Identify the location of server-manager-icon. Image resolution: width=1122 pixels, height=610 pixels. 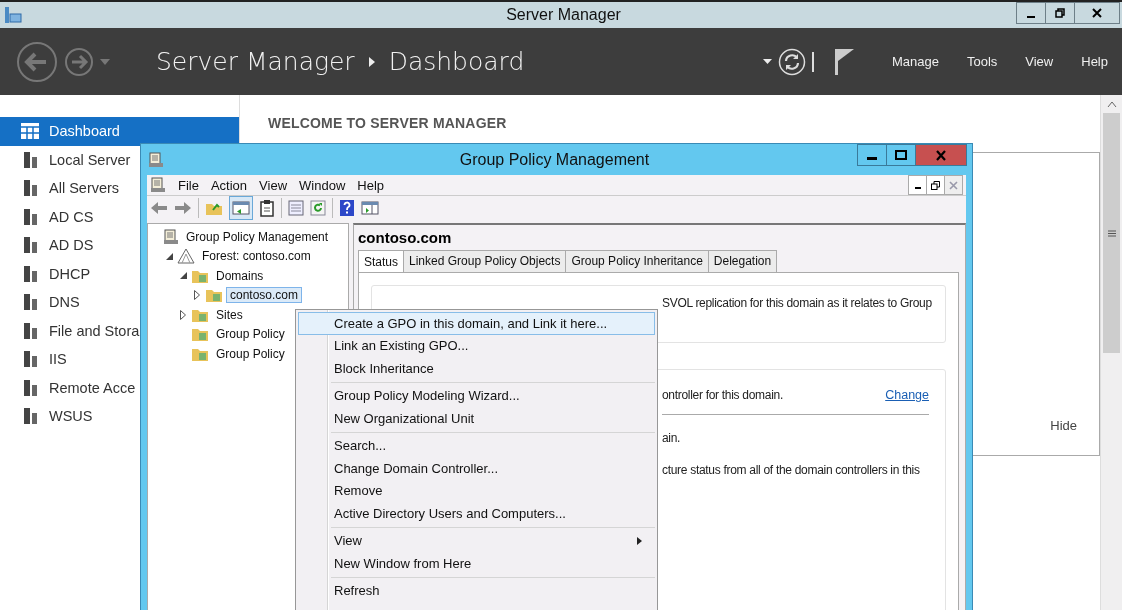
(13, 15).